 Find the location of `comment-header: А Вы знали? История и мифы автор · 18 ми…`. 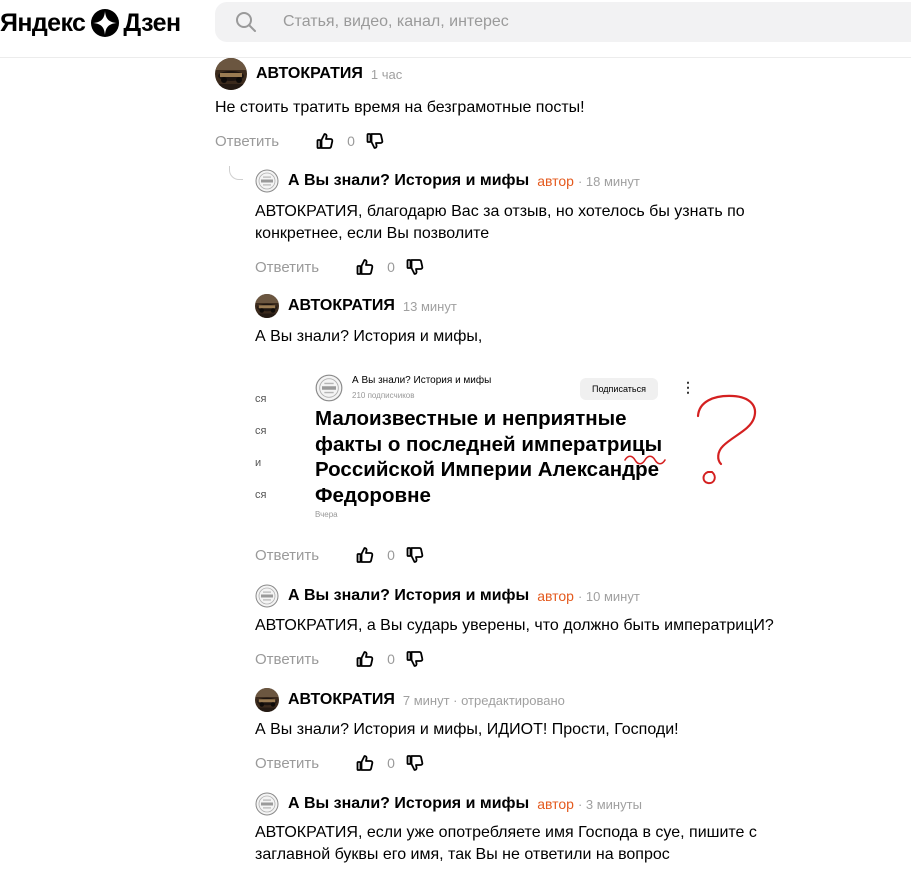

comment-header: А Вы знали? История и мифы автор · 18 ми… is located at coordinates (447, 181).